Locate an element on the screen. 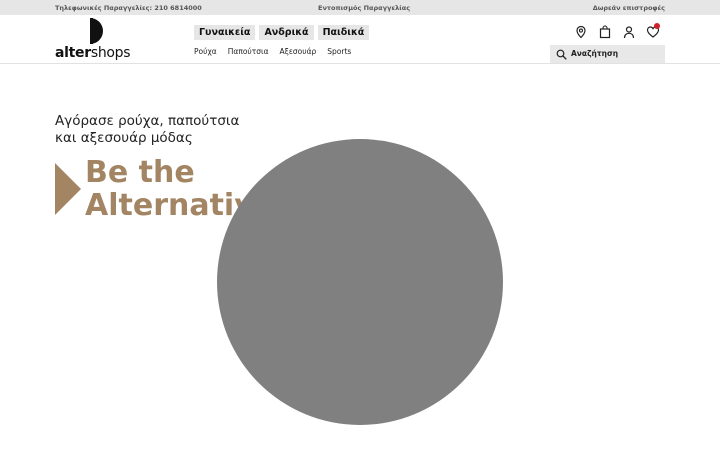 The image size is (720, 450). wishlist-badge is located at coordinates (657, 26).